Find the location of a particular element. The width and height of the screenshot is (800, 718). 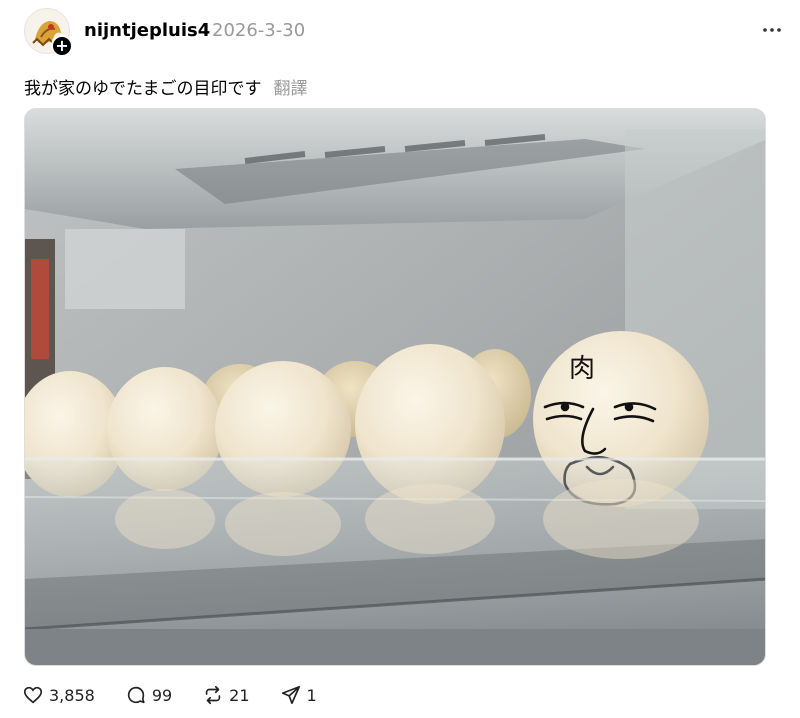

repost-count: 21 is located at coordinates (239, 695).